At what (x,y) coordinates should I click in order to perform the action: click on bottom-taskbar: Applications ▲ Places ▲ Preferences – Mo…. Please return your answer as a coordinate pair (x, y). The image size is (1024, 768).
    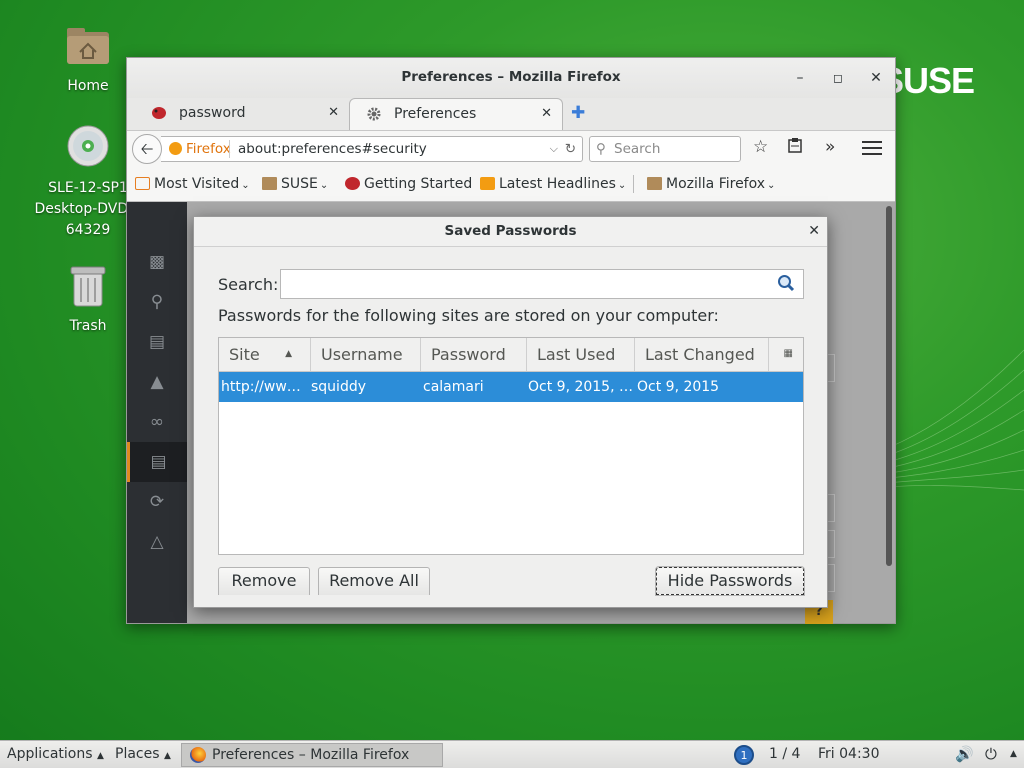
    Looking at the image, I should click on (512, 754).